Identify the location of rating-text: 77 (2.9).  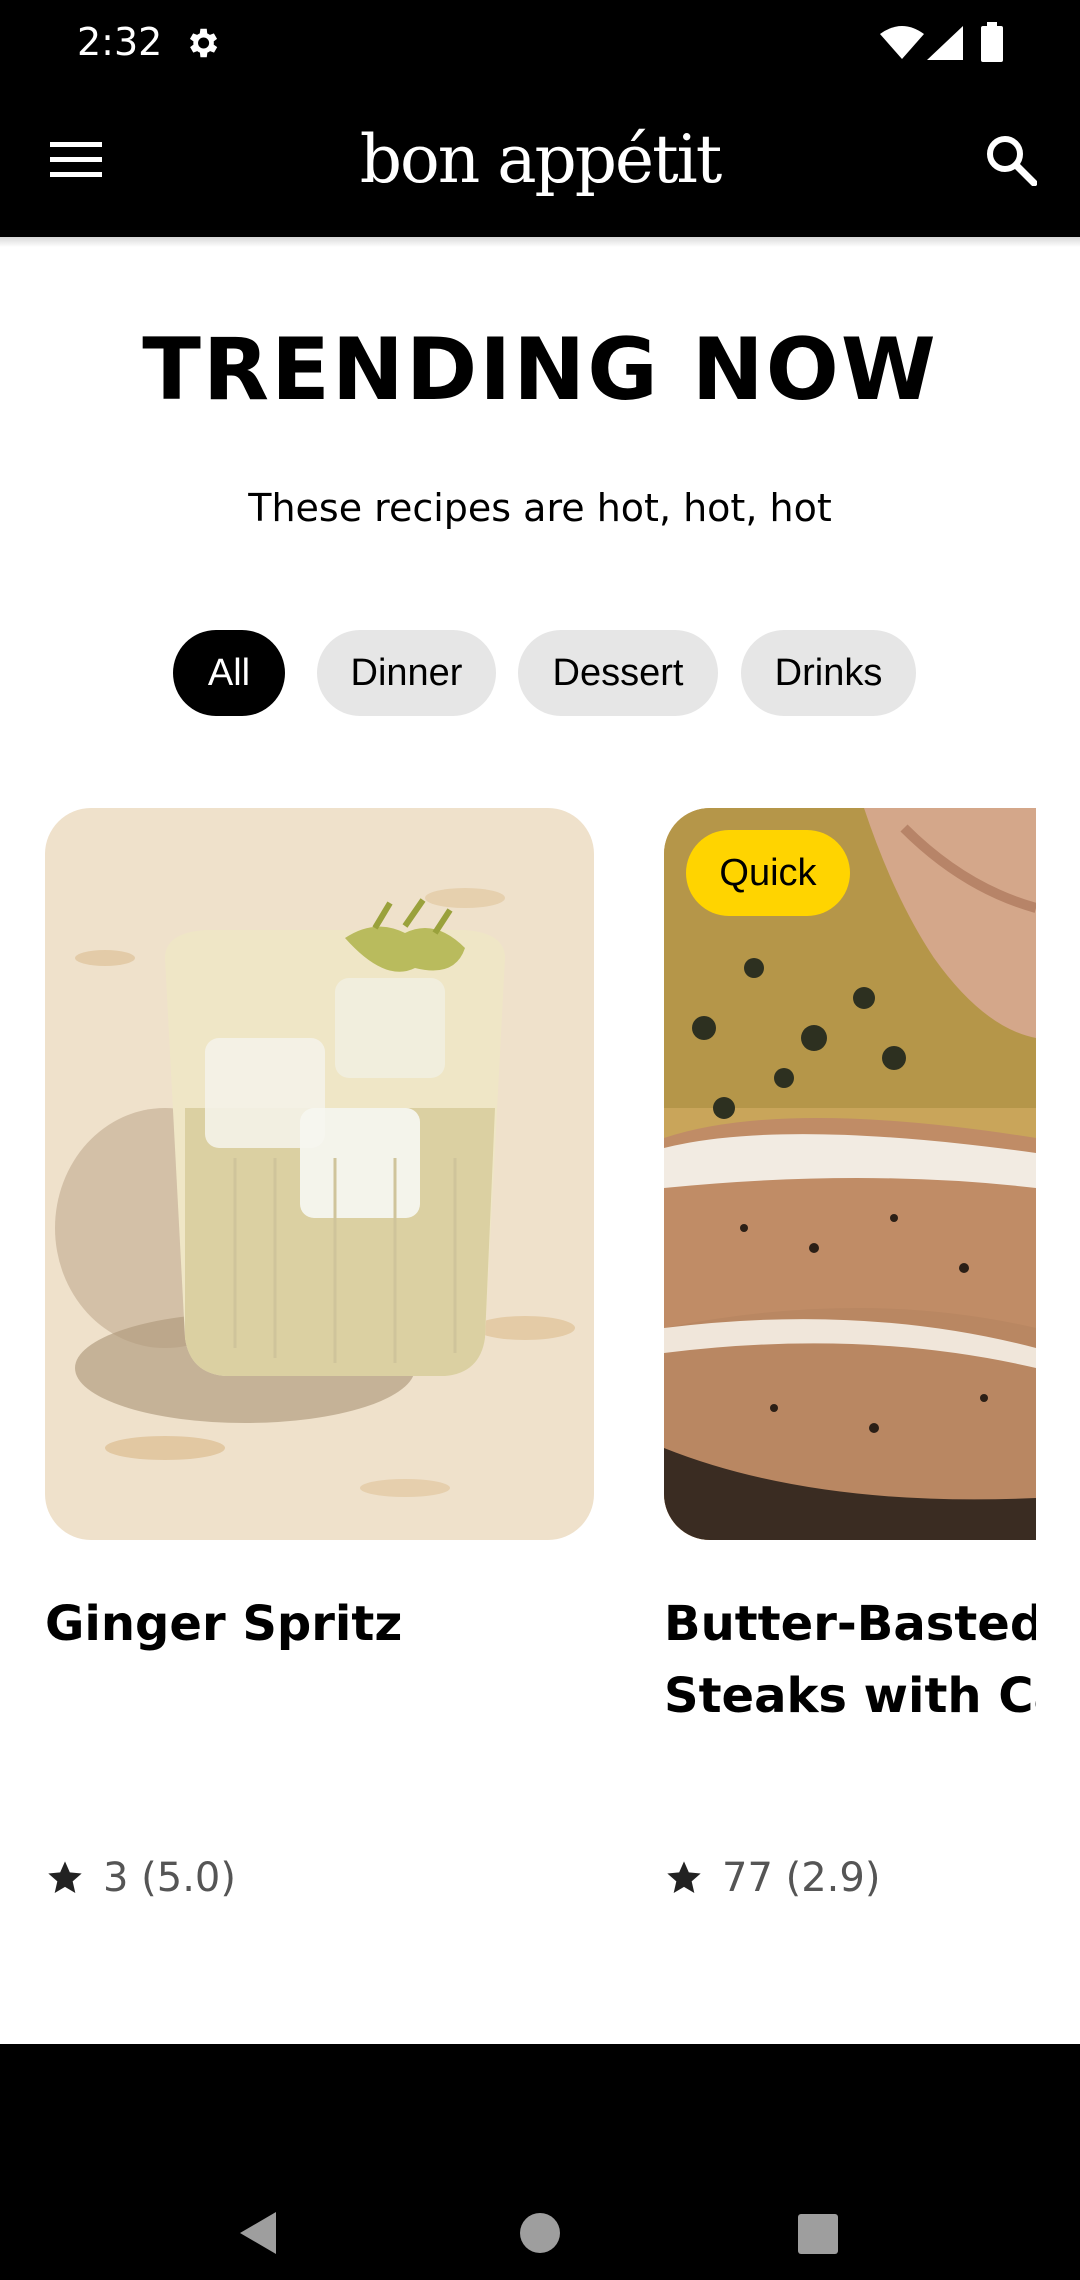
(801, 1878).